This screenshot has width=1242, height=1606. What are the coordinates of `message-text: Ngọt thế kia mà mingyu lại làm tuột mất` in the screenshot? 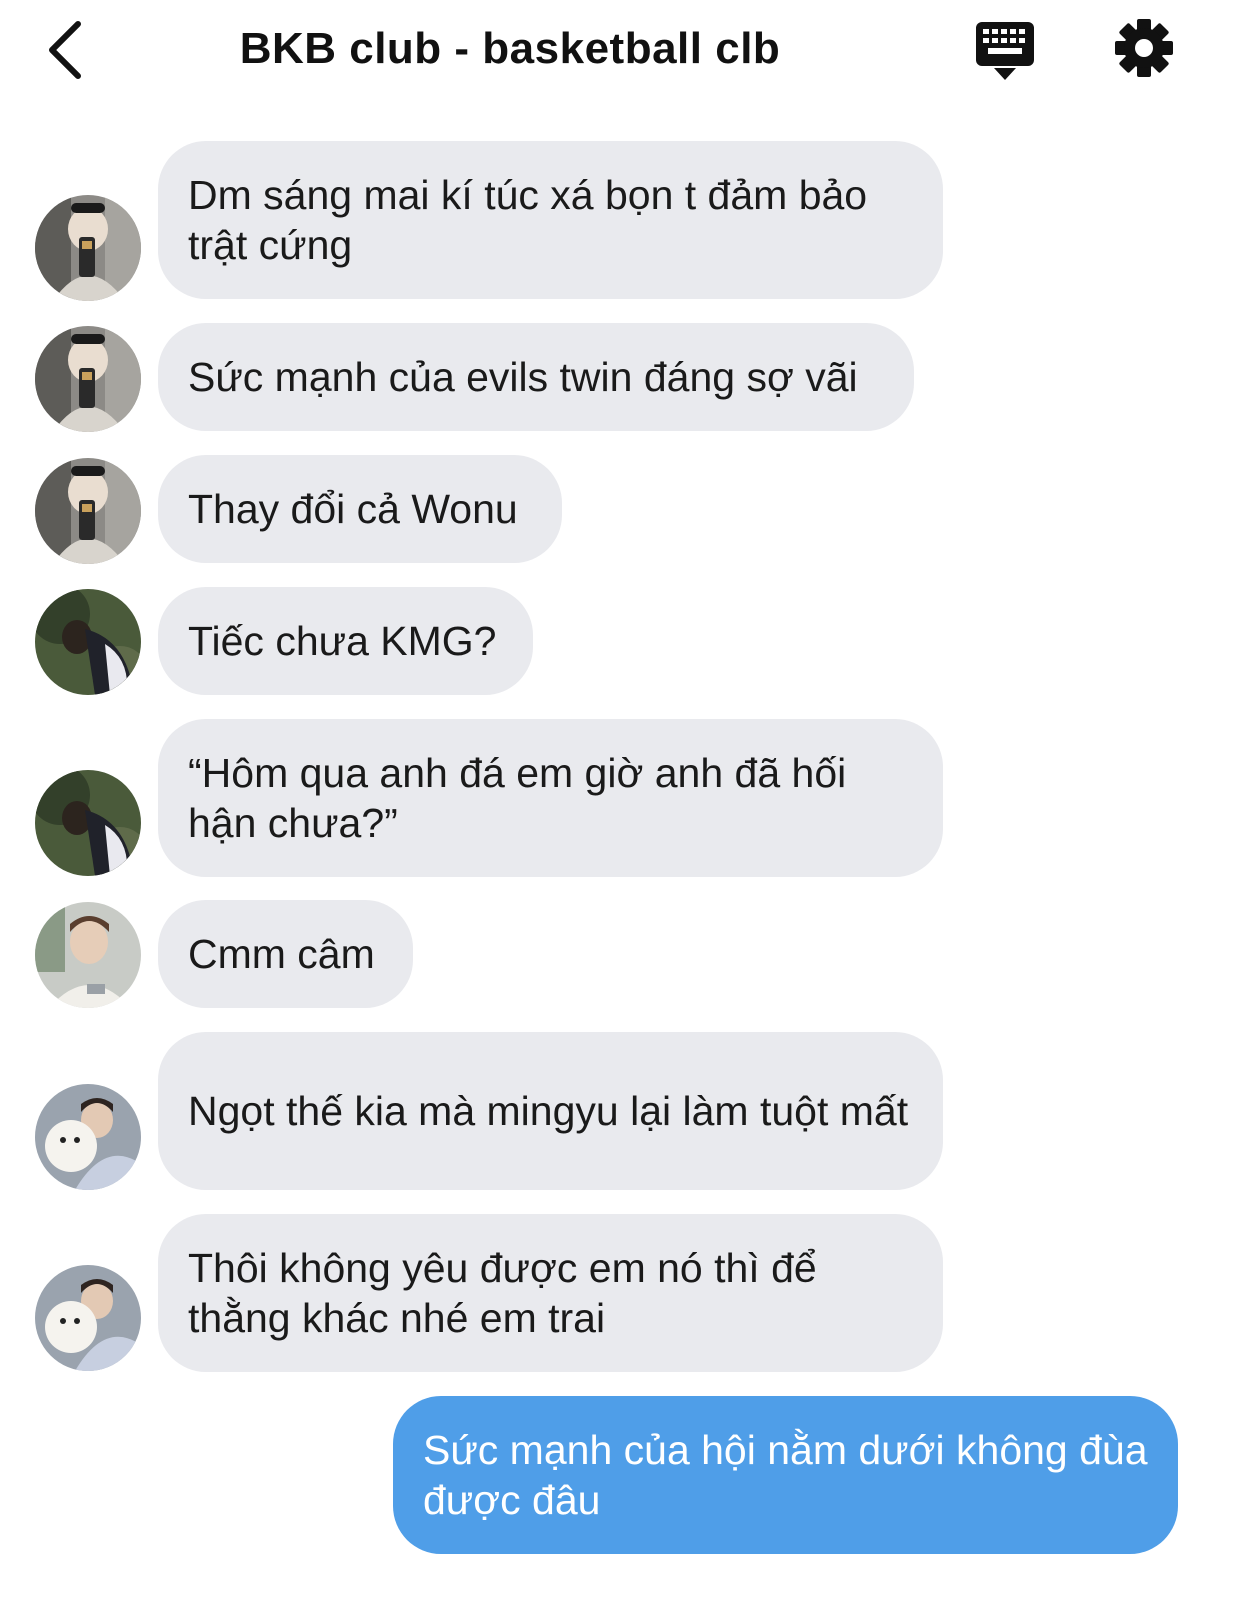 It's located at (548, 1111).